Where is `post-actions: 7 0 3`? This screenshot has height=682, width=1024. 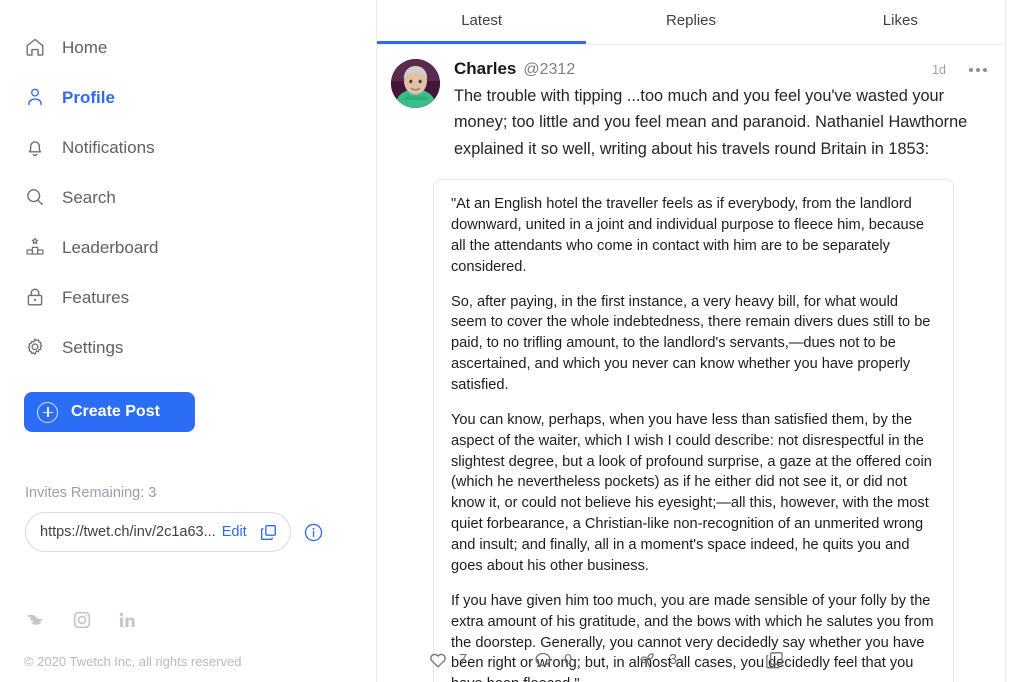
post-actions: 7 0 3 is located at coordinates (691, 660).